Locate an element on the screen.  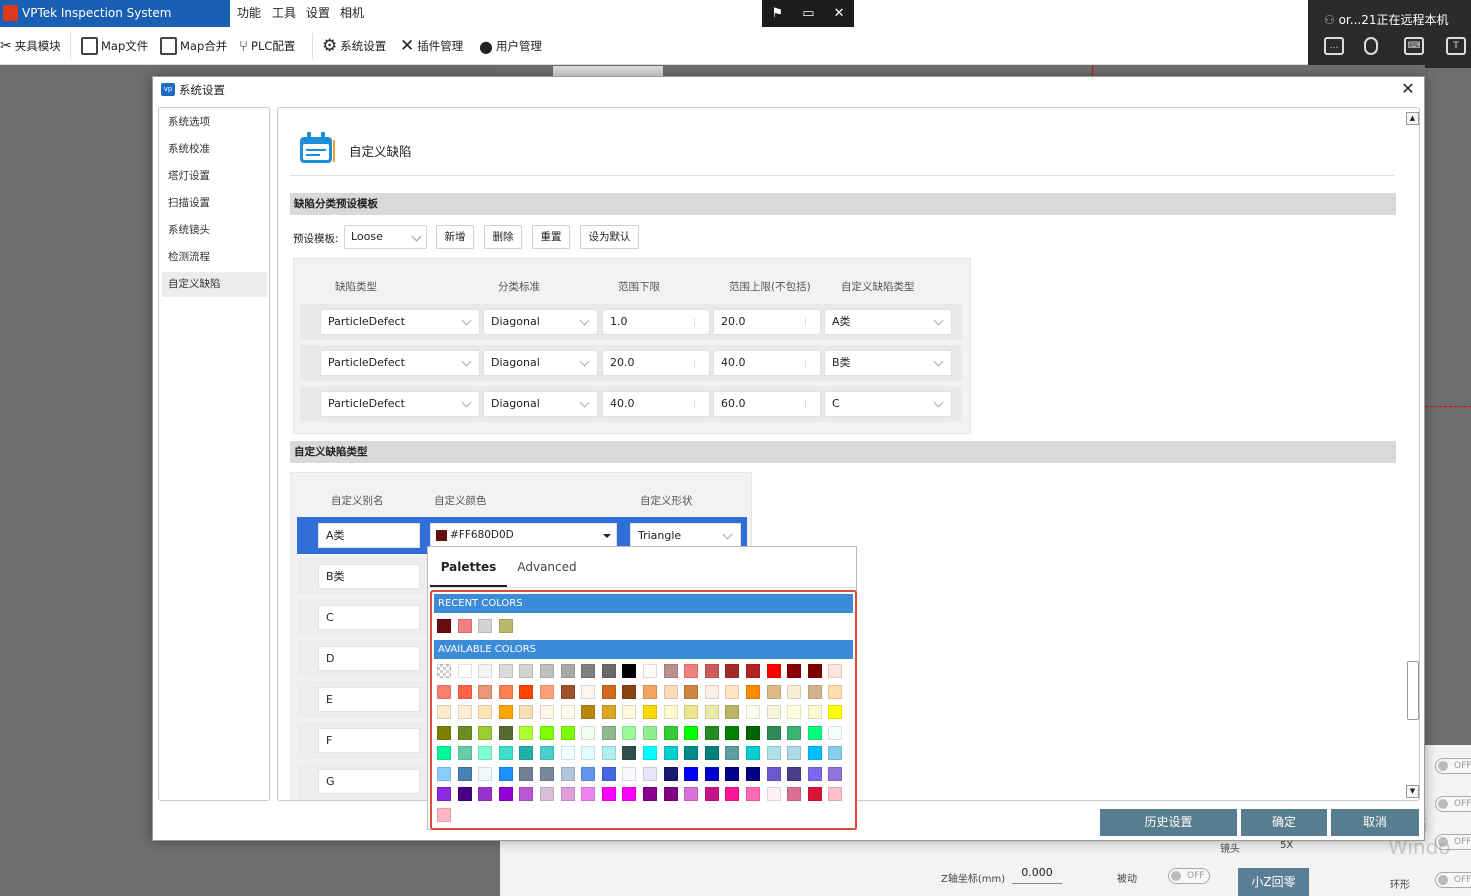
nav-scan-settings: 扫描设置 is located at coordinates (214, 203).